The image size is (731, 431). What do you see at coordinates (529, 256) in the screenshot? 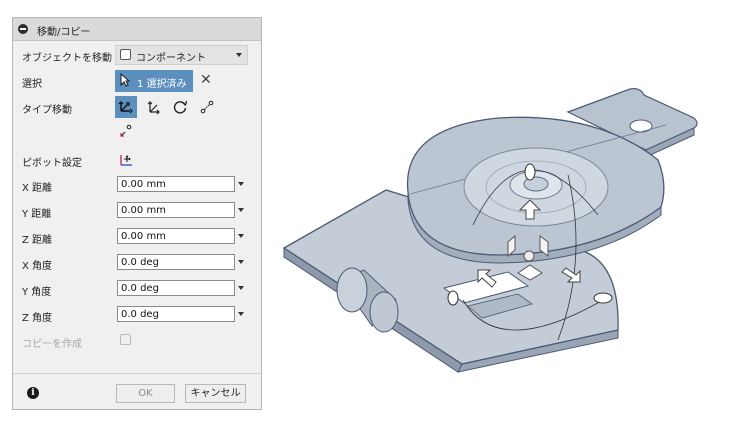
I see `center-handle` at bounding box center [529, 256].